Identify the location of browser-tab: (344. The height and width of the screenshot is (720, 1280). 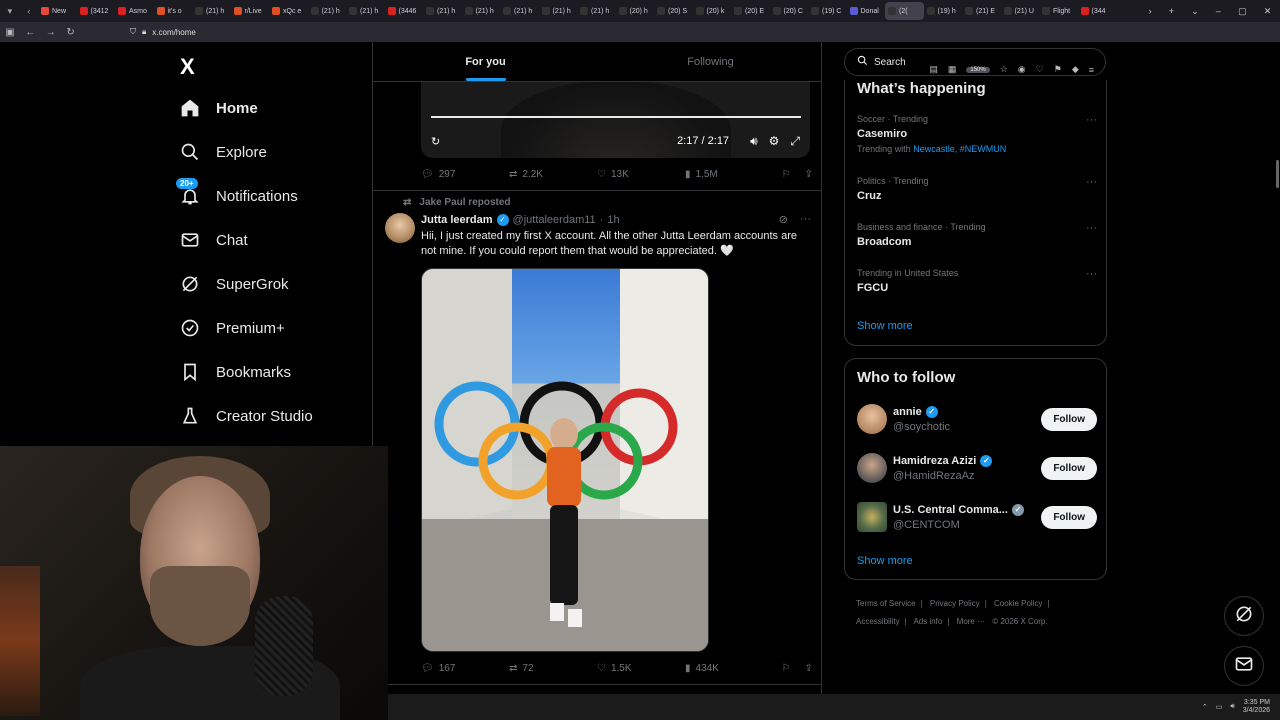
(1097, 11).